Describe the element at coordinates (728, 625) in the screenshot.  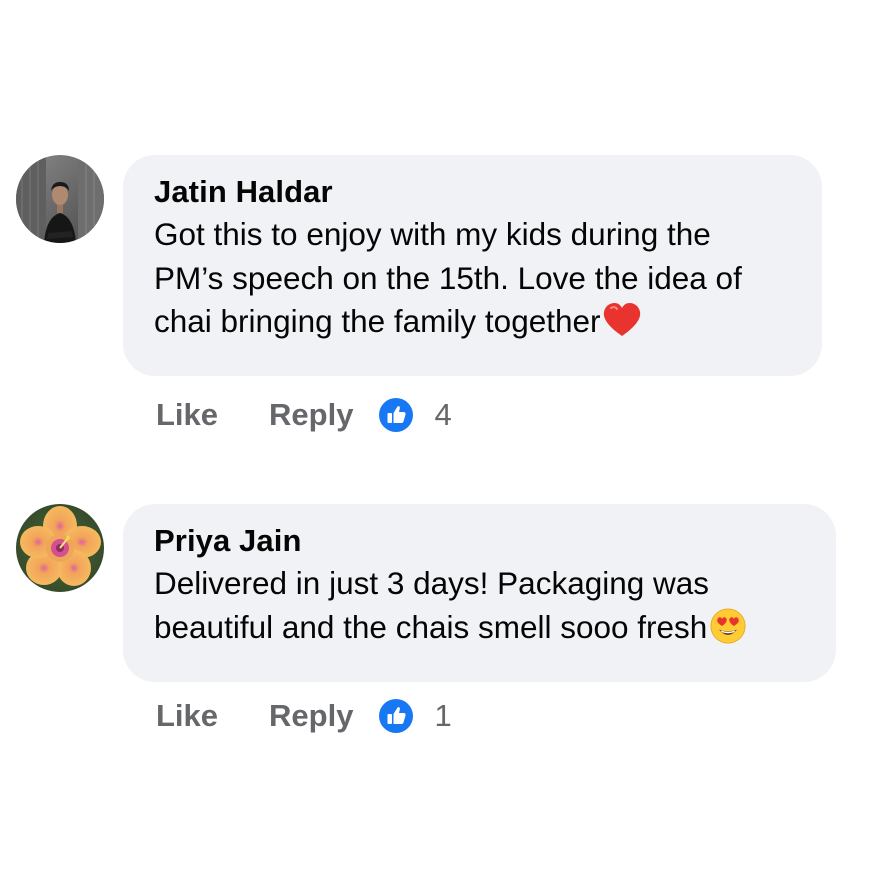
I see `heart-eyes-emoji-icon` at that location.